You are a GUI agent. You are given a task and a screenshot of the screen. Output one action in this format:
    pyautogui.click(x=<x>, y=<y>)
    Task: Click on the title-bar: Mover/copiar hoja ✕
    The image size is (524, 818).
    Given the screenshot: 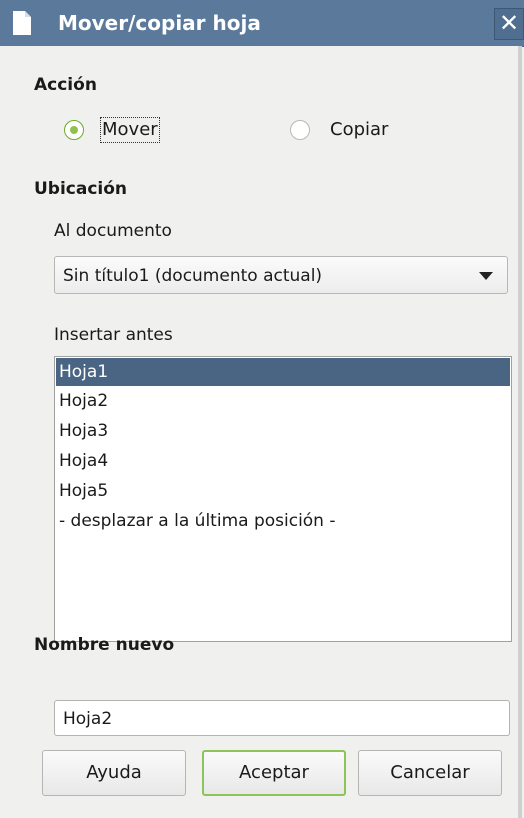 What is the action you would take?
    pyautogui.click(x=262, y=23)
    